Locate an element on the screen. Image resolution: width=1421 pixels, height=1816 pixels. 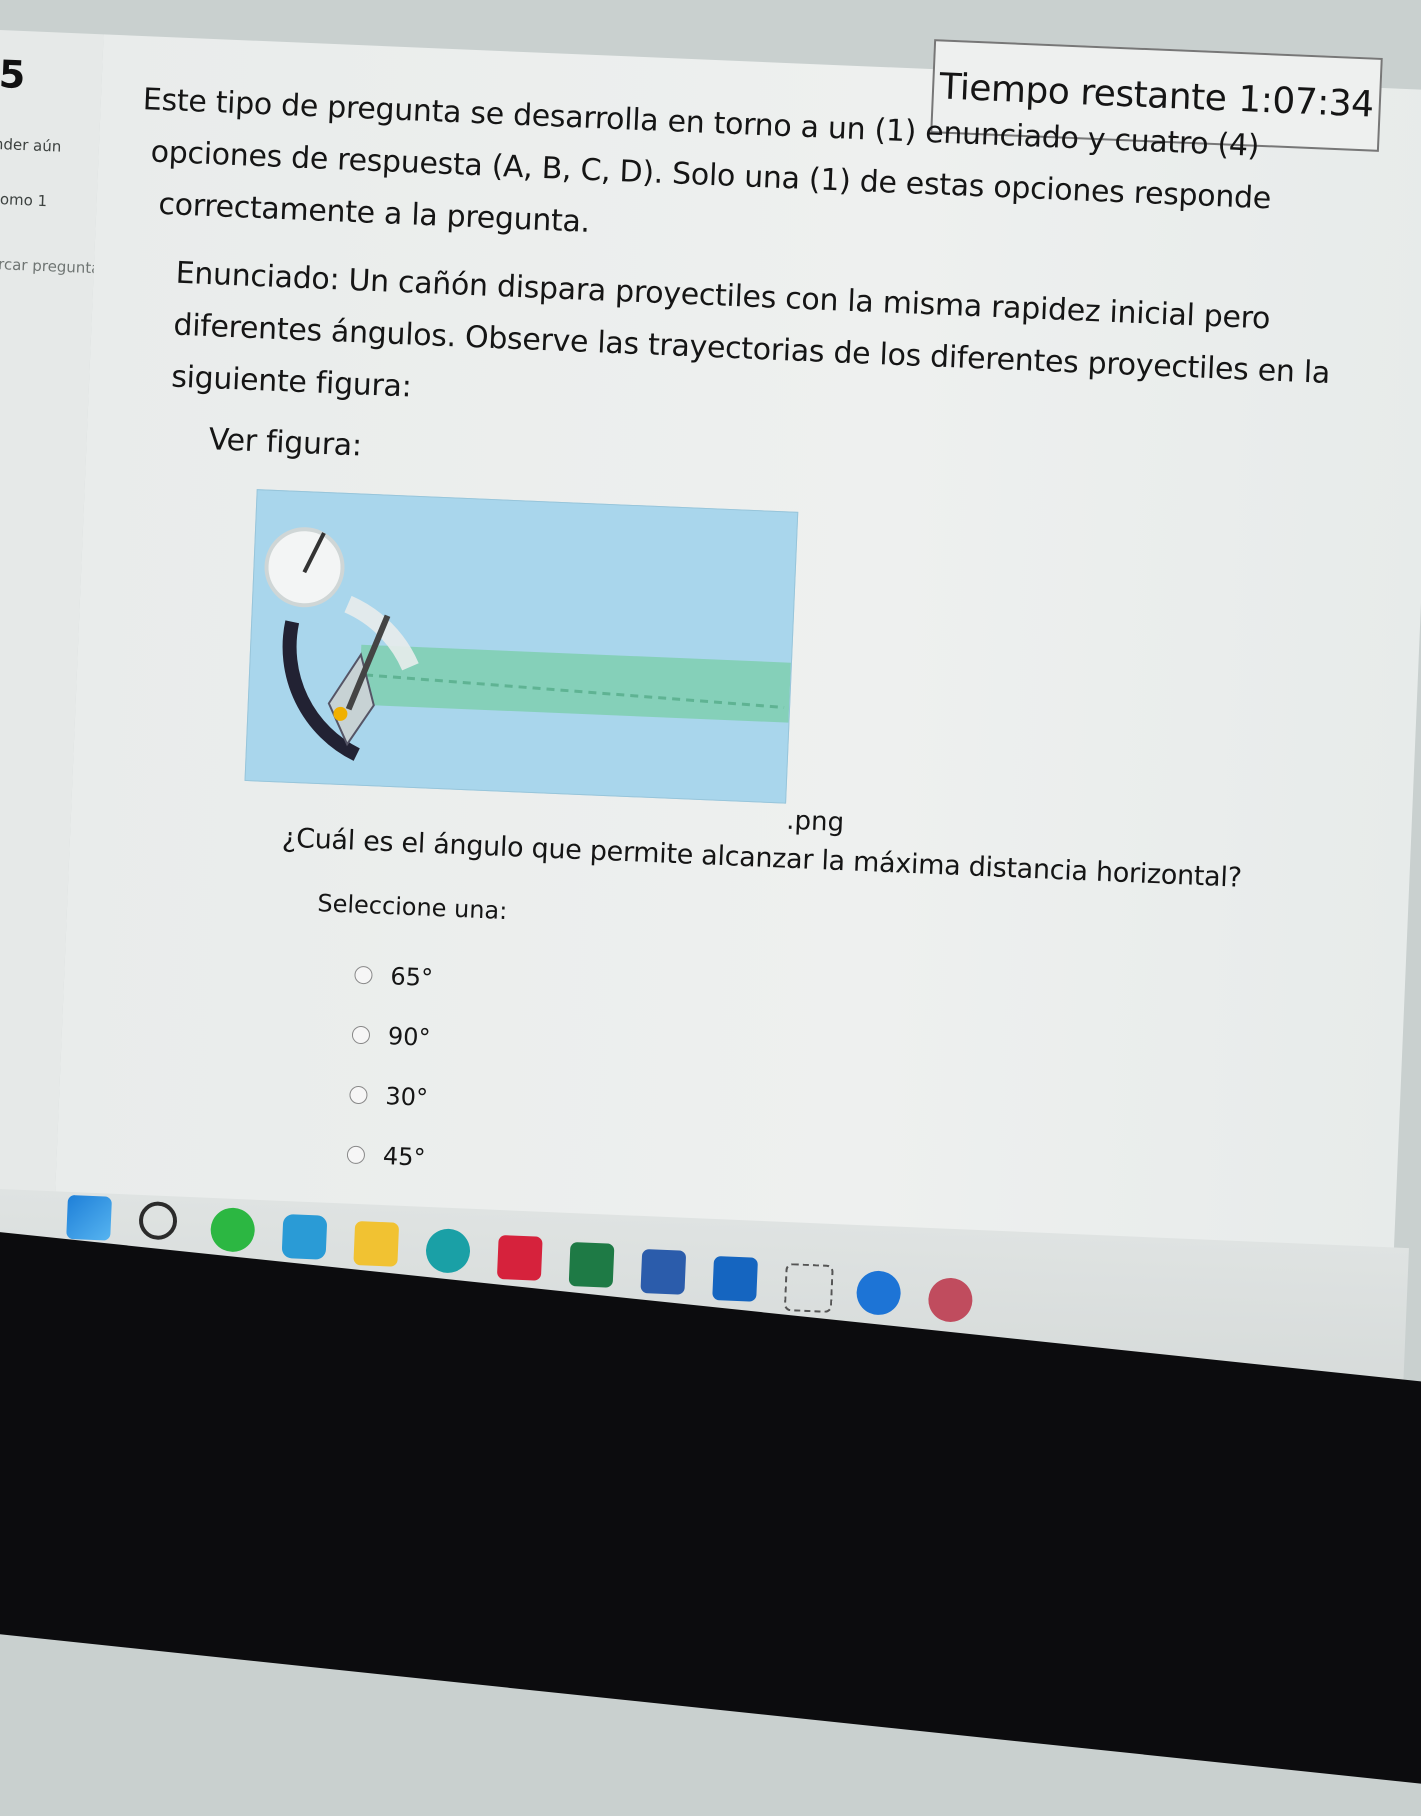
video-icon is located at coordinates (519, 1257).